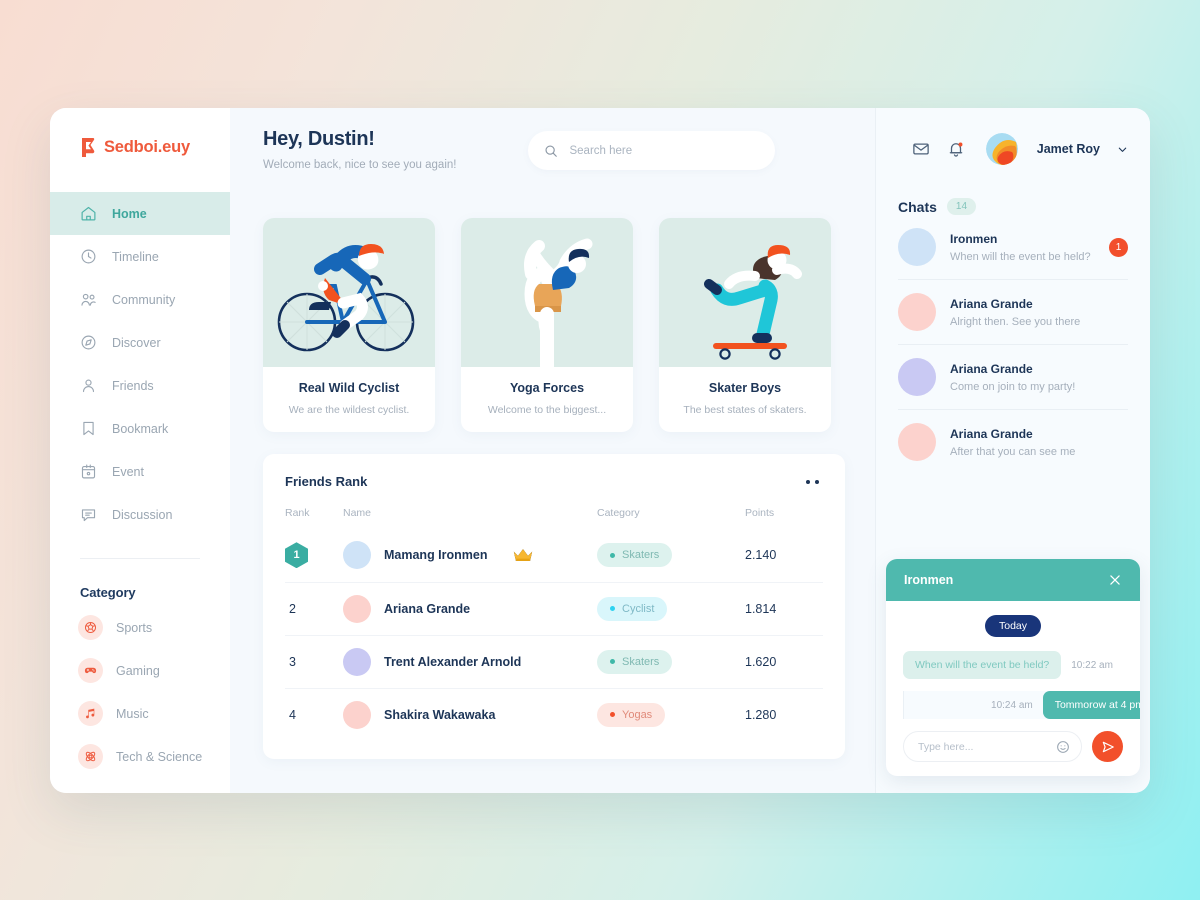  Describe the element at coordinates (554, 515) in the screenshot. I see `table-header-row: Rank Name Category Points` at that location.